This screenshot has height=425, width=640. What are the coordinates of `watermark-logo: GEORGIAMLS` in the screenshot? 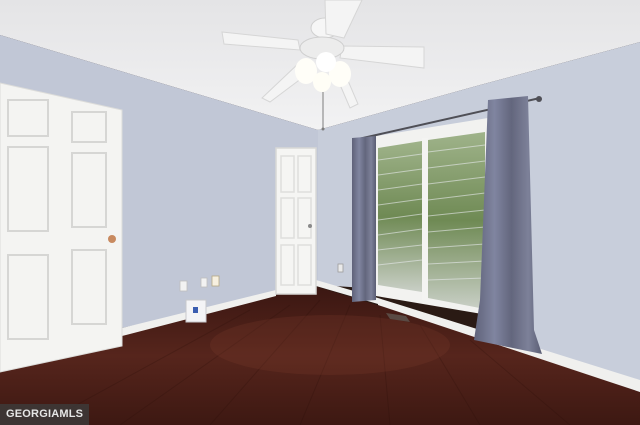 It's located at (45, 414).